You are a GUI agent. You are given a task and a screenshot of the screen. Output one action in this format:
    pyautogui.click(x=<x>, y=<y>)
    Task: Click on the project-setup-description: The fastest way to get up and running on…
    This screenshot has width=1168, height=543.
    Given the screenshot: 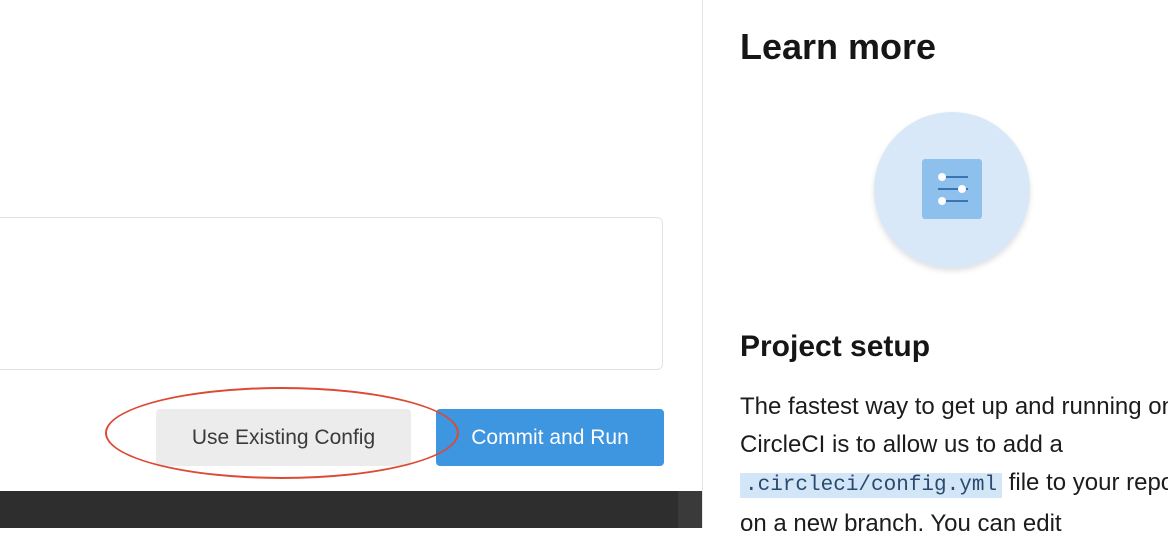 What is the action you would take?
    pyautogui.click(x=954, y=465)
    